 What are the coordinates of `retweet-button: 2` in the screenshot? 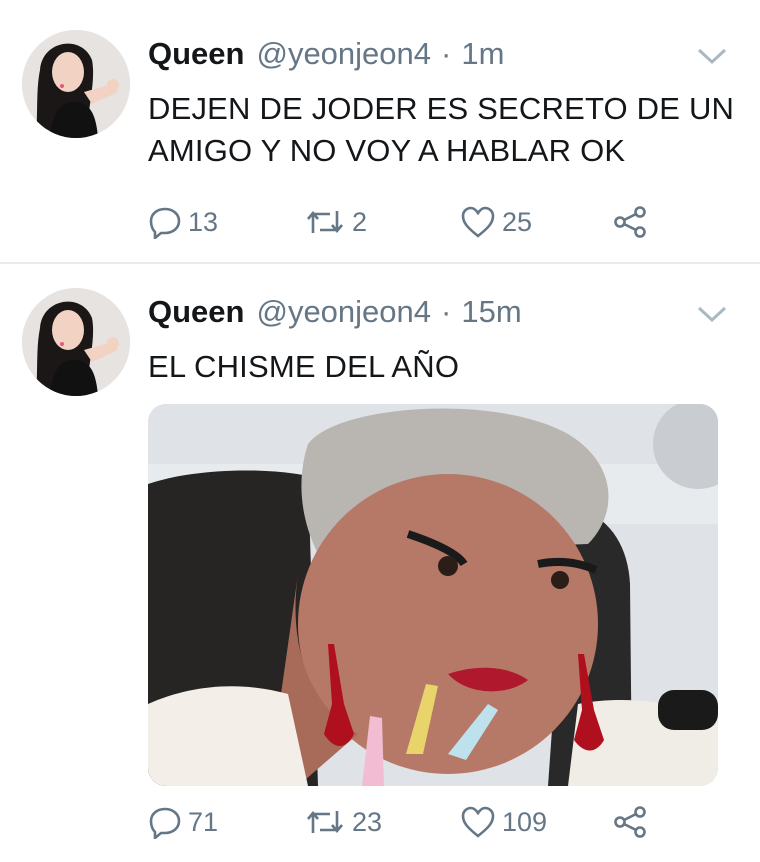 It's located at (335, 222).